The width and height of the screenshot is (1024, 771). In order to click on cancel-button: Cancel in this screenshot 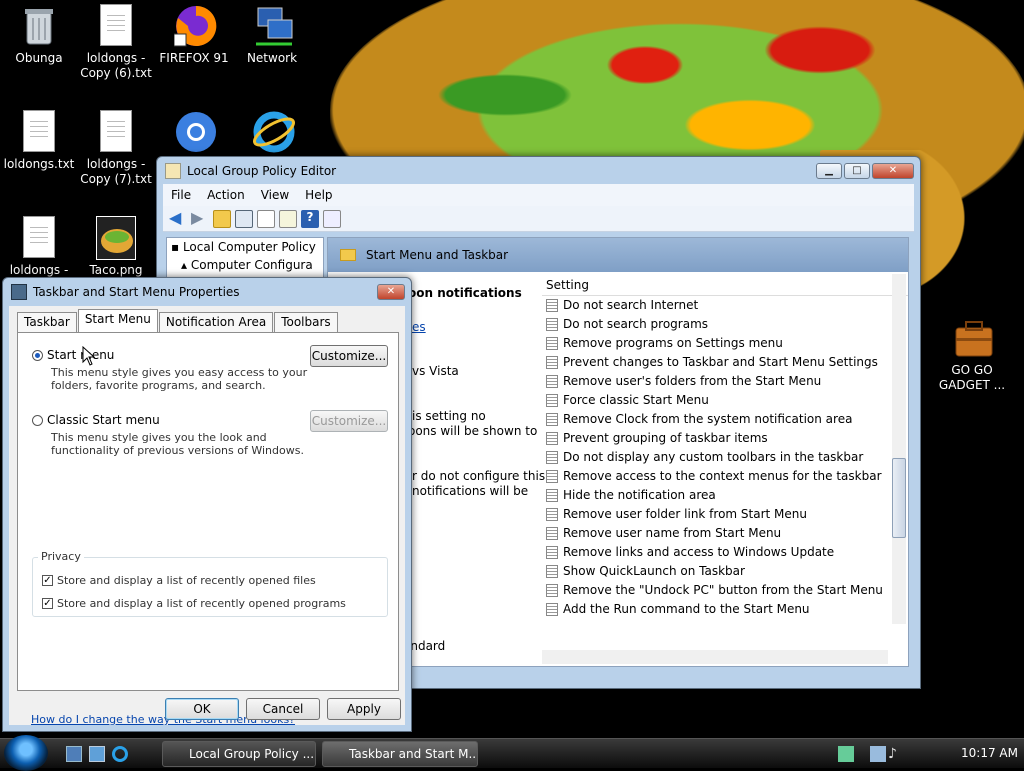, I will do `click(283, 709)`.